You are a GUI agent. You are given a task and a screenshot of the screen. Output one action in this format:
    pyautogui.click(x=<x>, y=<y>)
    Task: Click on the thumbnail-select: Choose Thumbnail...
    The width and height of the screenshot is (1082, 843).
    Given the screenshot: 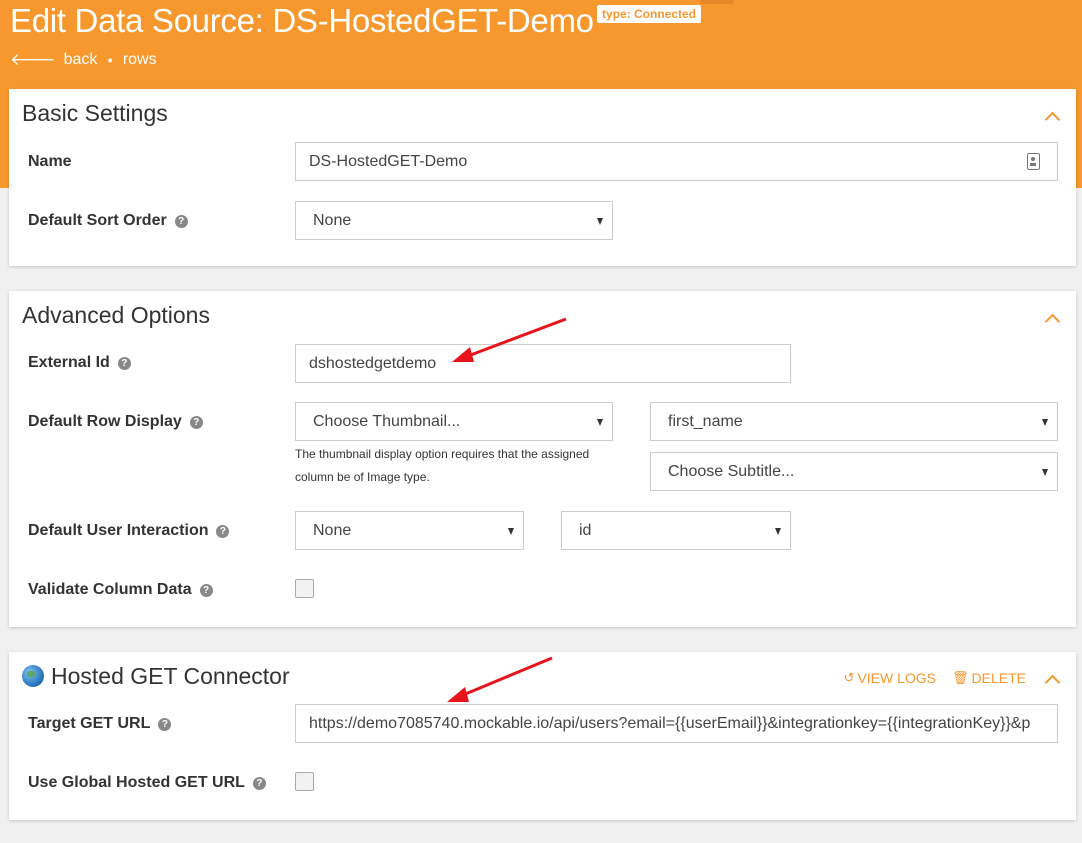 What is the action you would take?
    pyautogui.click(x=454, y=421)
    